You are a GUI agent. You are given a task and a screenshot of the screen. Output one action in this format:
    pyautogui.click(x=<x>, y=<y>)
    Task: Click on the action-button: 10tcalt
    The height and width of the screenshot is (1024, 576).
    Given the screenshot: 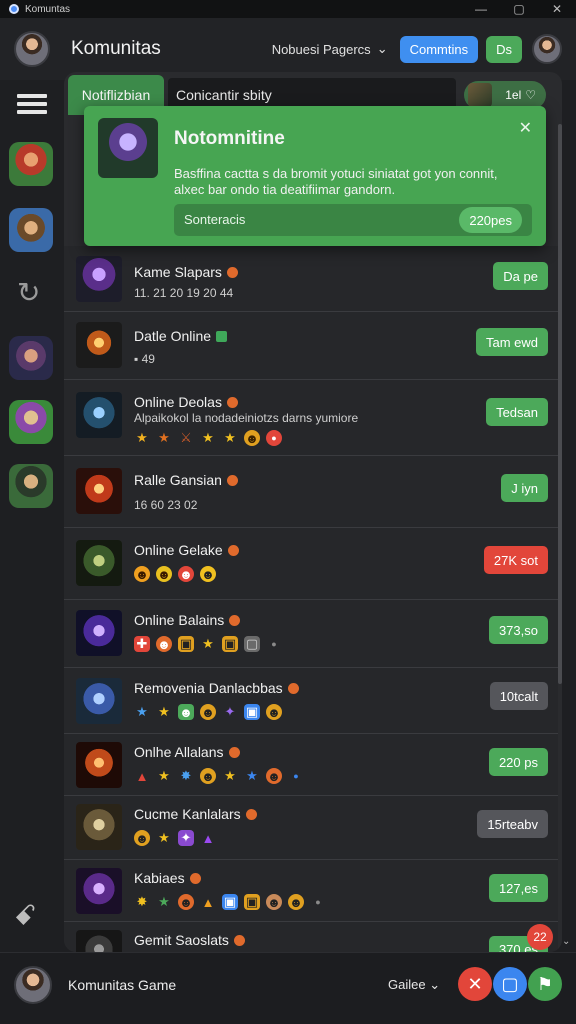 What is the action you would take?
    pyautogui.click(x=518, y=696)
    